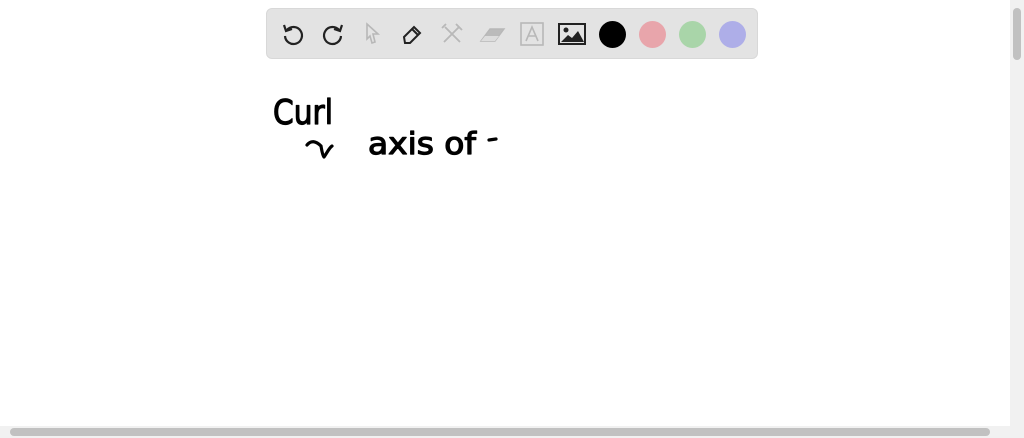 The height and width of the screenshot is (438, 1024). What do you see at coordinates (692, 34) in the screenshot?
I see `color-swatch-green` at bounding box center [692, 34].